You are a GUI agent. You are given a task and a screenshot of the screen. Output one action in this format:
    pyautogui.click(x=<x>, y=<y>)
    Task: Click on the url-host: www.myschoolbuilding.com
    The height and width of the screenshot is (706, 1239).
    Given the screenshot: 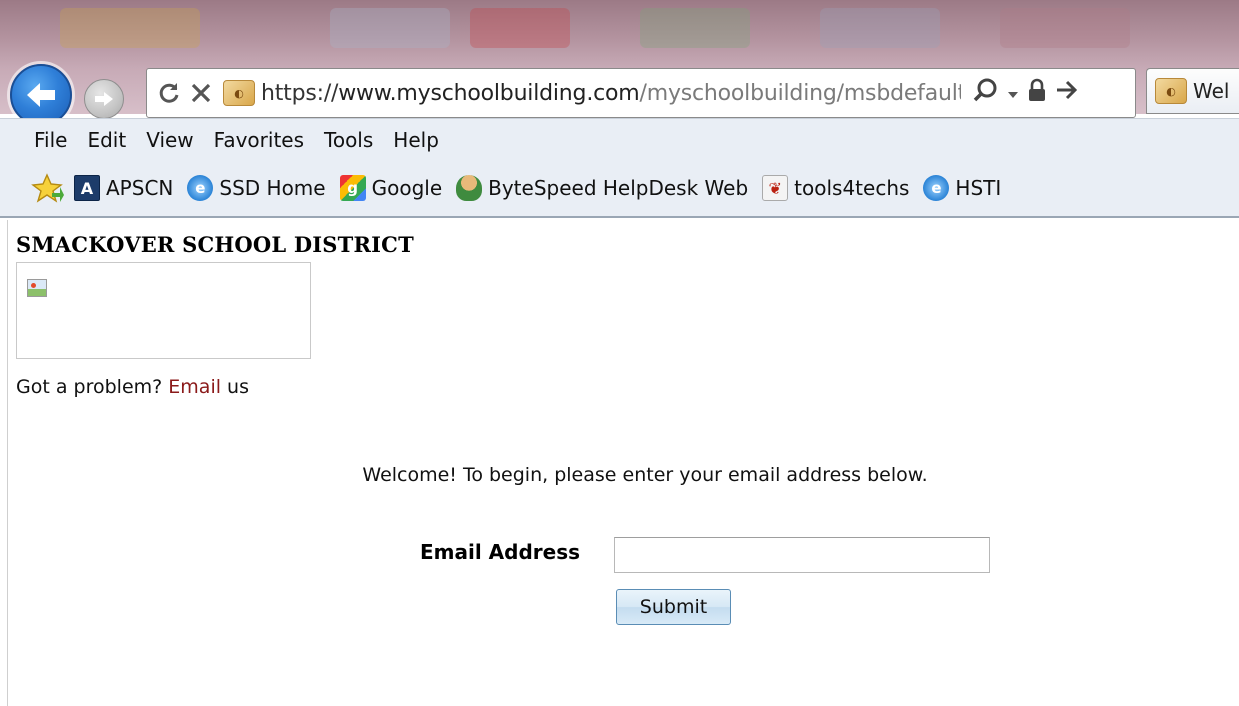 What is the action you would take?
    pyautogui.click(x=489, y=93)
    